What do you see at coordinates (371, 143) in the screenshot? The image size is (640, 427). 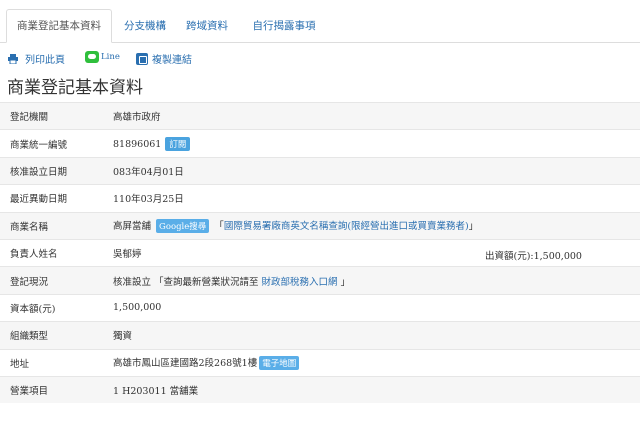 I see `row-value: 81896061 訂閱` at bounding box center [371, 143].